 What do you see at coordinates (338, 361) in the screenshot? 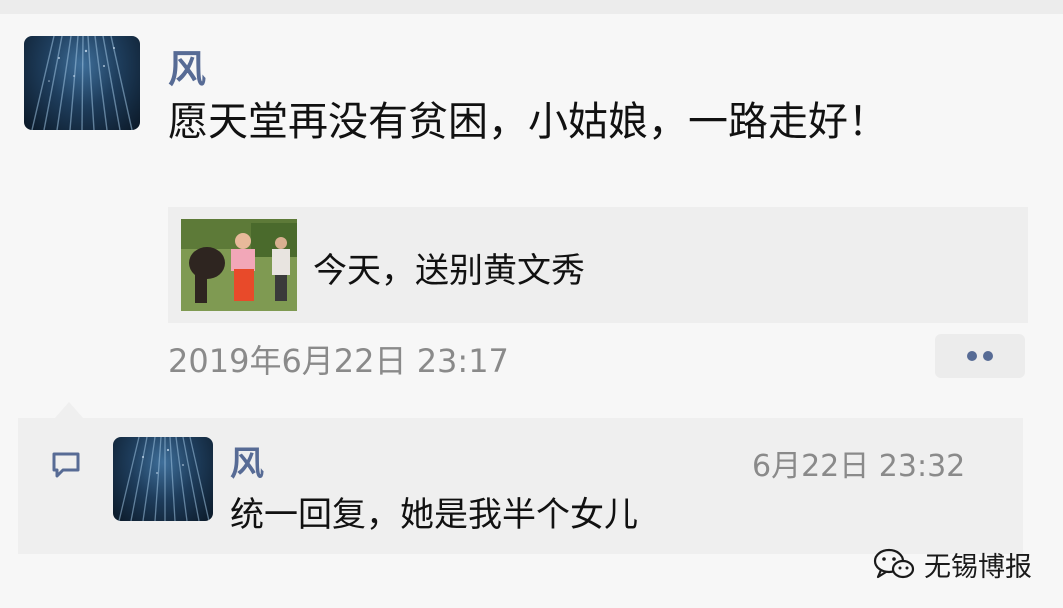
I see `post-timestamp: 2019年6月22日 23:17` at bounding box center [338, 361].